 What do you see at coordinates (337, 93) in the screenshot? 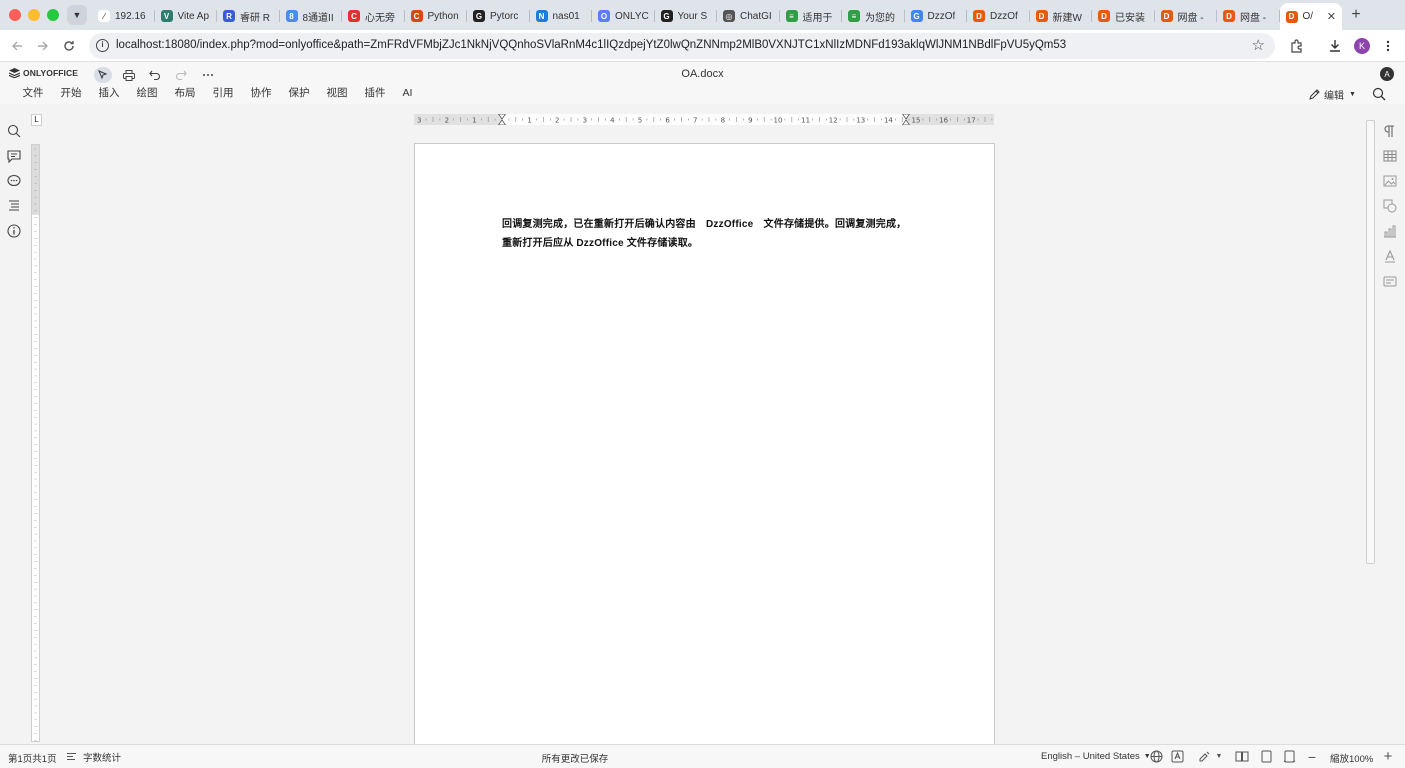
I see `menu-tab: 视图` at bounding box center [337, 93].